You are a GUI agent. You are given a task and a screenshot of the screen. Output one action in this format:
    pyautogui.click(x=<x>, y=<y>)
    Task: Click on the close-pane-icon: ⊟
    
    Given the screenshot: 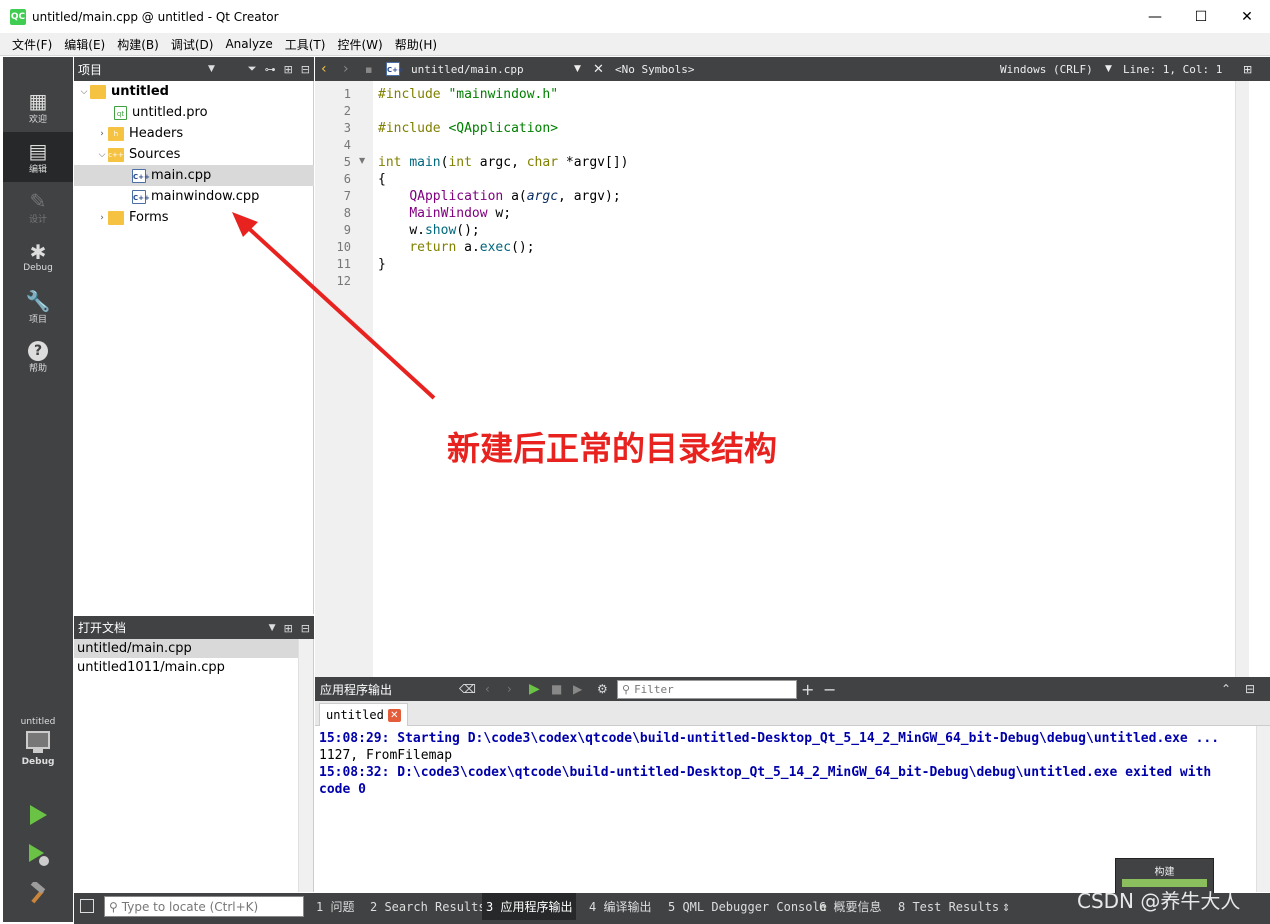 What is the action you would take?
    pyautogui.click(x=1250, y=689)
    